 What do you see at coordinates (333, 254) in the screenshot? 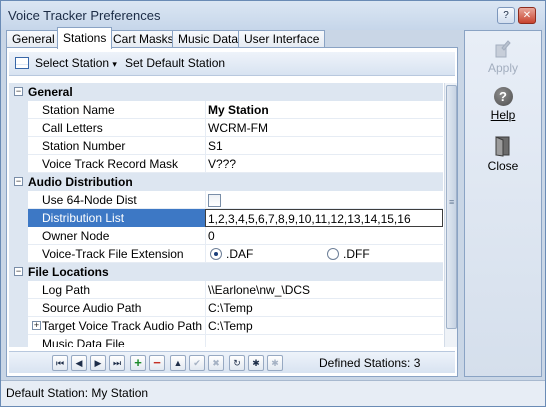
I see `radio-icon` at bounding box center [333, 254].